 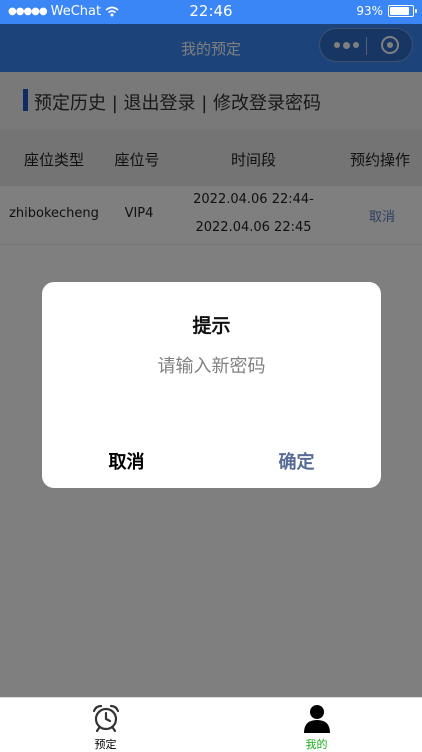 What do you see at coordinates (211, 12) in the screenshot?
I see `status-bar: ●●●●● WeChat 22:46 93%` at bounding box center [211, 12].